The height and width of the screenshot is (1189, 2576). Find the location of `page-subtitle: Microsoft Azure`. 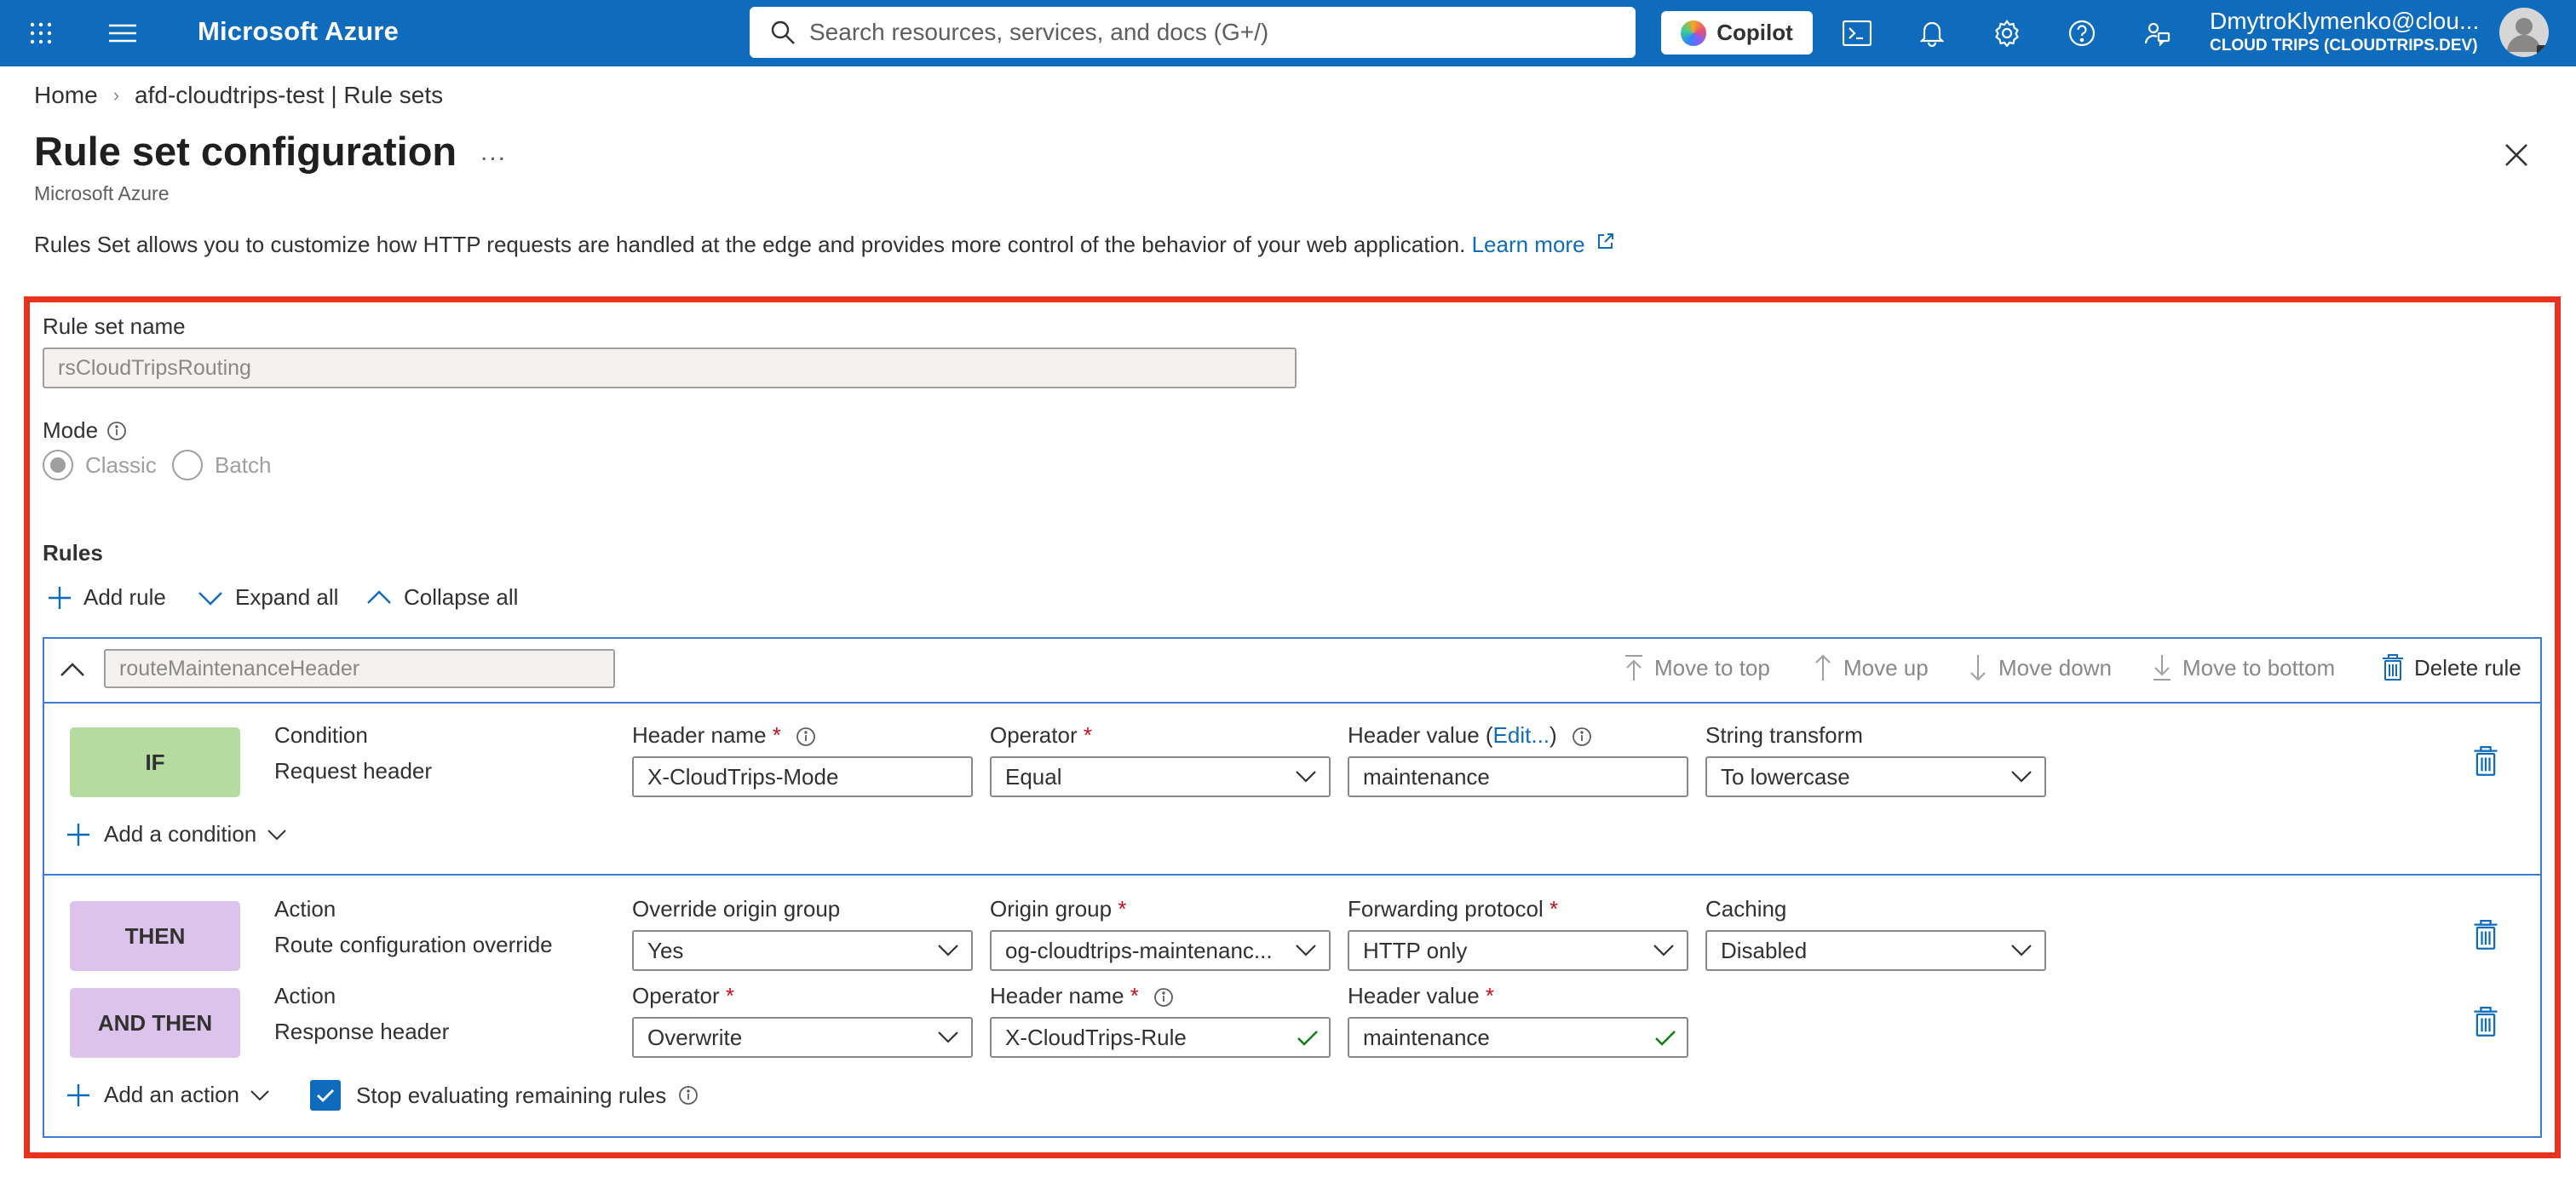

page-subtitle: Microsoft Azure is located at coordinates (102, 193).